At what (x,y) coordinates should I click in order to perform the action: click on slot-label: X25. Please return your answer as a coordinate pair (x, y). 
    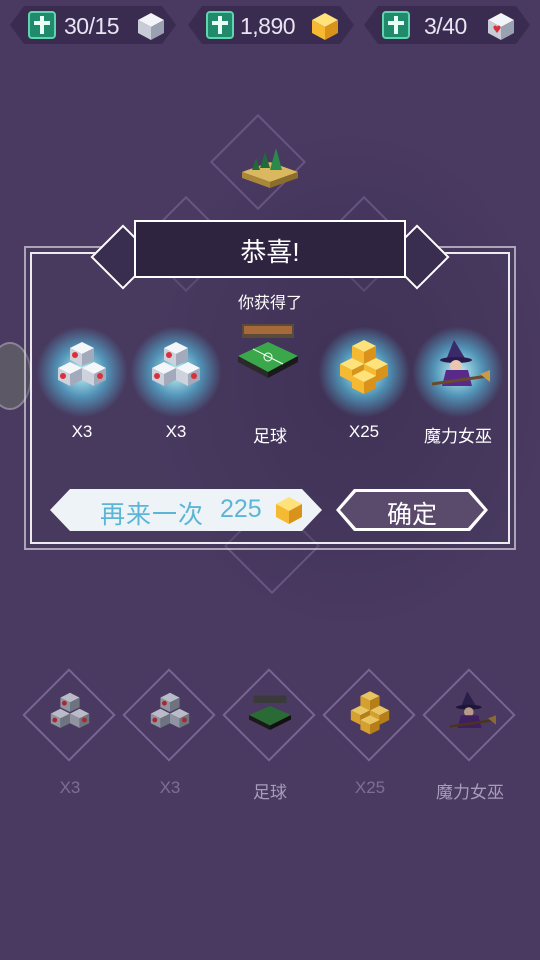
    Looking at the image, I should click on (370, 787).